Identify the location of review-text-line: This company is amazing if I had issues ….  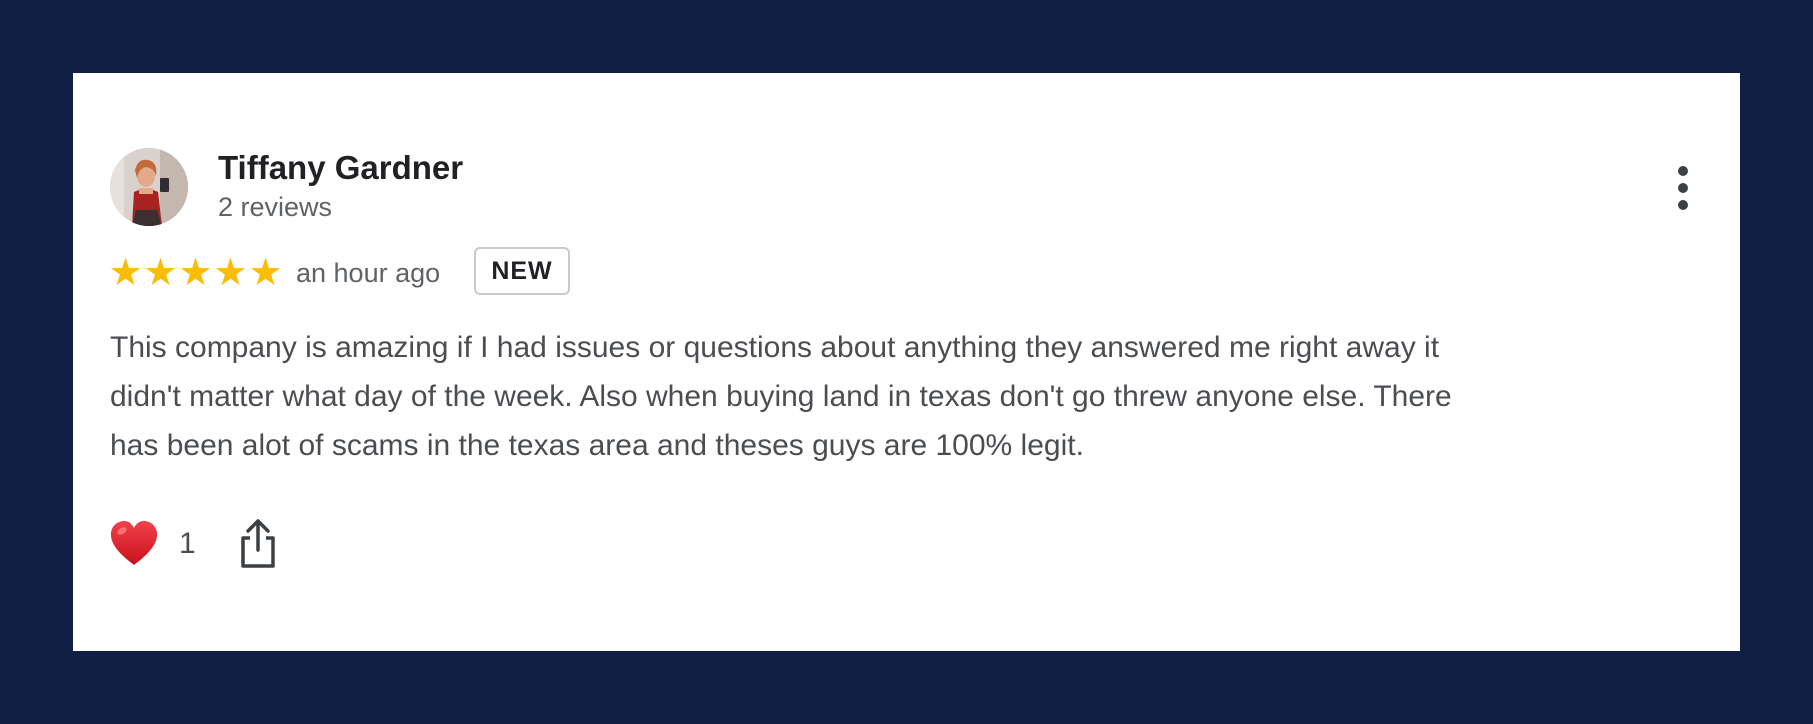
(775, 347).